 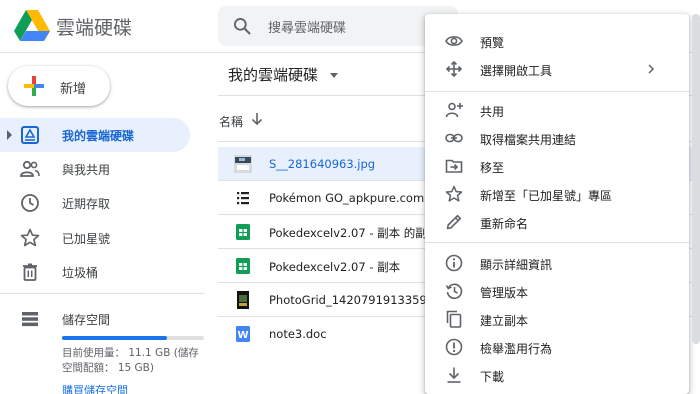 I want to click on my-drive-icon, so click(x=30, y=135).